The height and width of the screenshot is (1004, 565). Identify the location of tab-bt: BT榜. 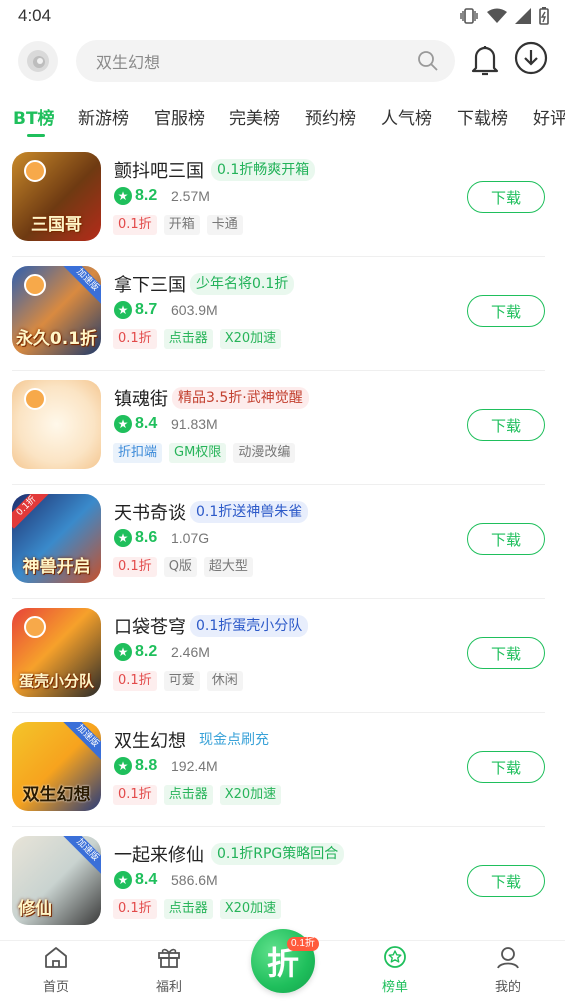
(34, 116).